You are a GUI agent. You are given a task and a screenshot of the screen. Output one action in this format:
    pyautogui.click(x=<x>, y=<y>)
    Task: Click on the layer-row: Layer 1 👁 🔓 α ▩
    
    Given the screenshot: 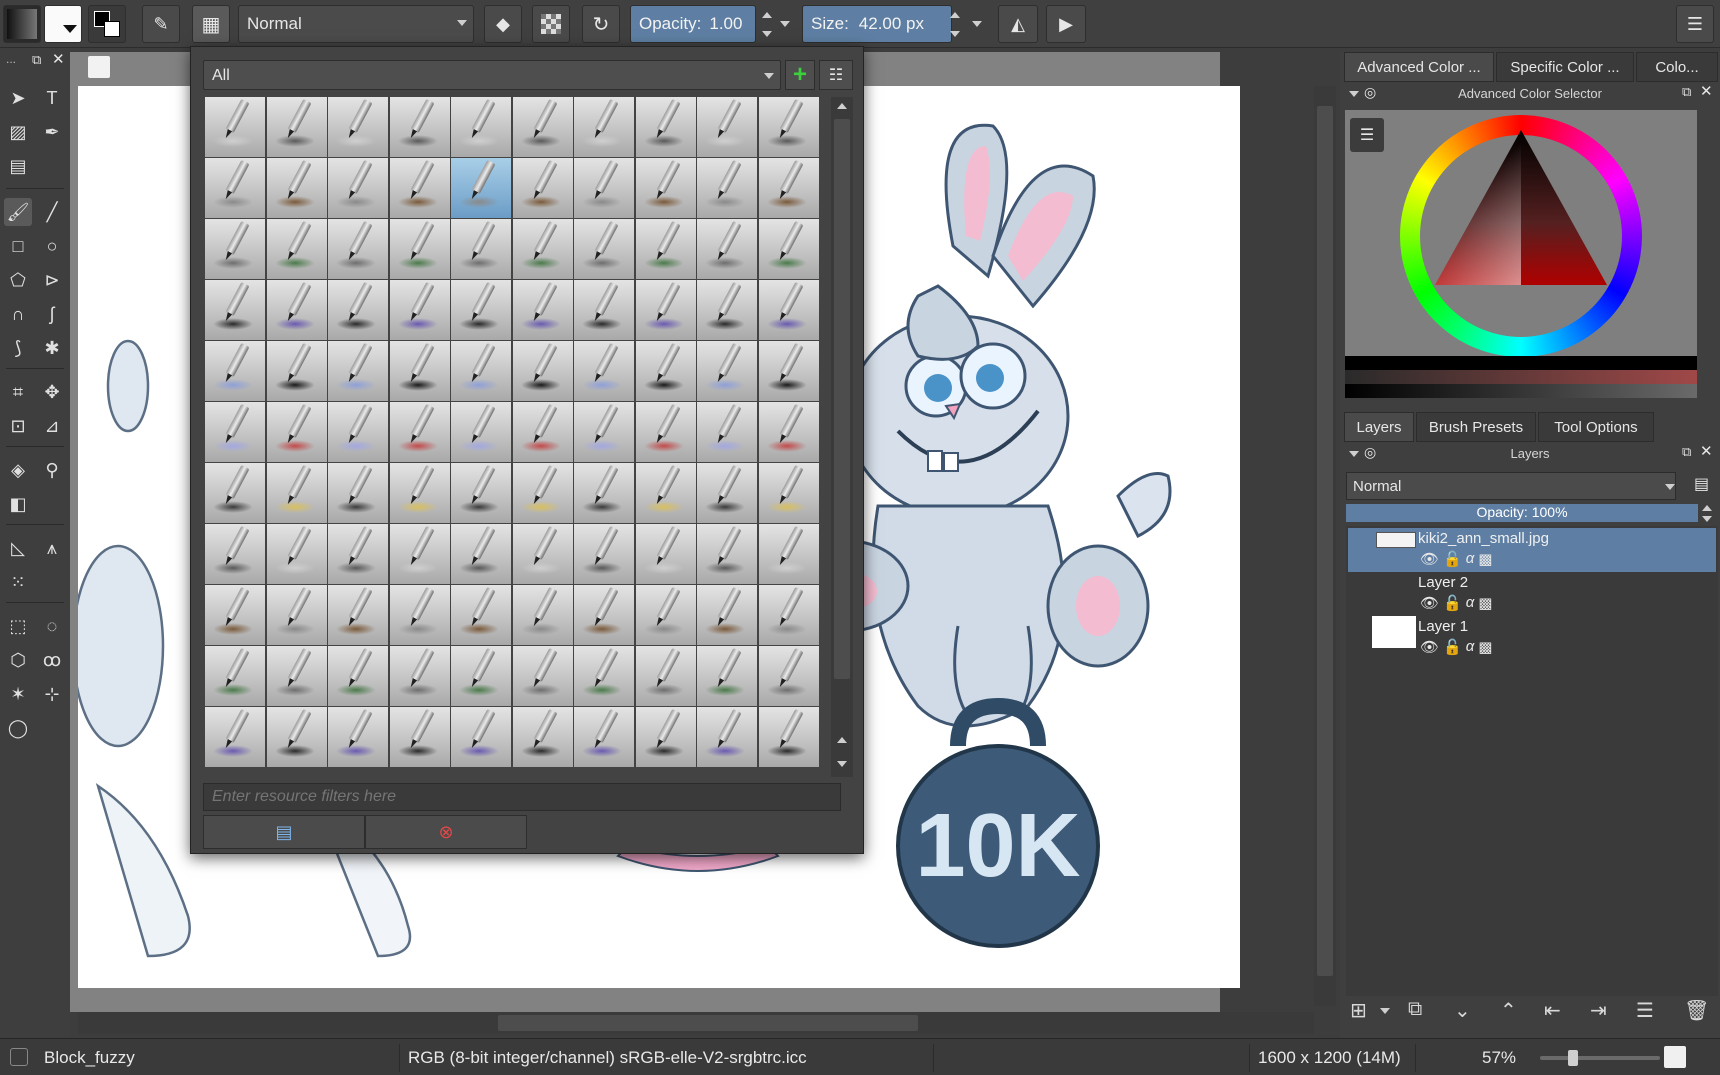 What is the action you would take?
    pyautogui.click(x=1532, y=638)
    